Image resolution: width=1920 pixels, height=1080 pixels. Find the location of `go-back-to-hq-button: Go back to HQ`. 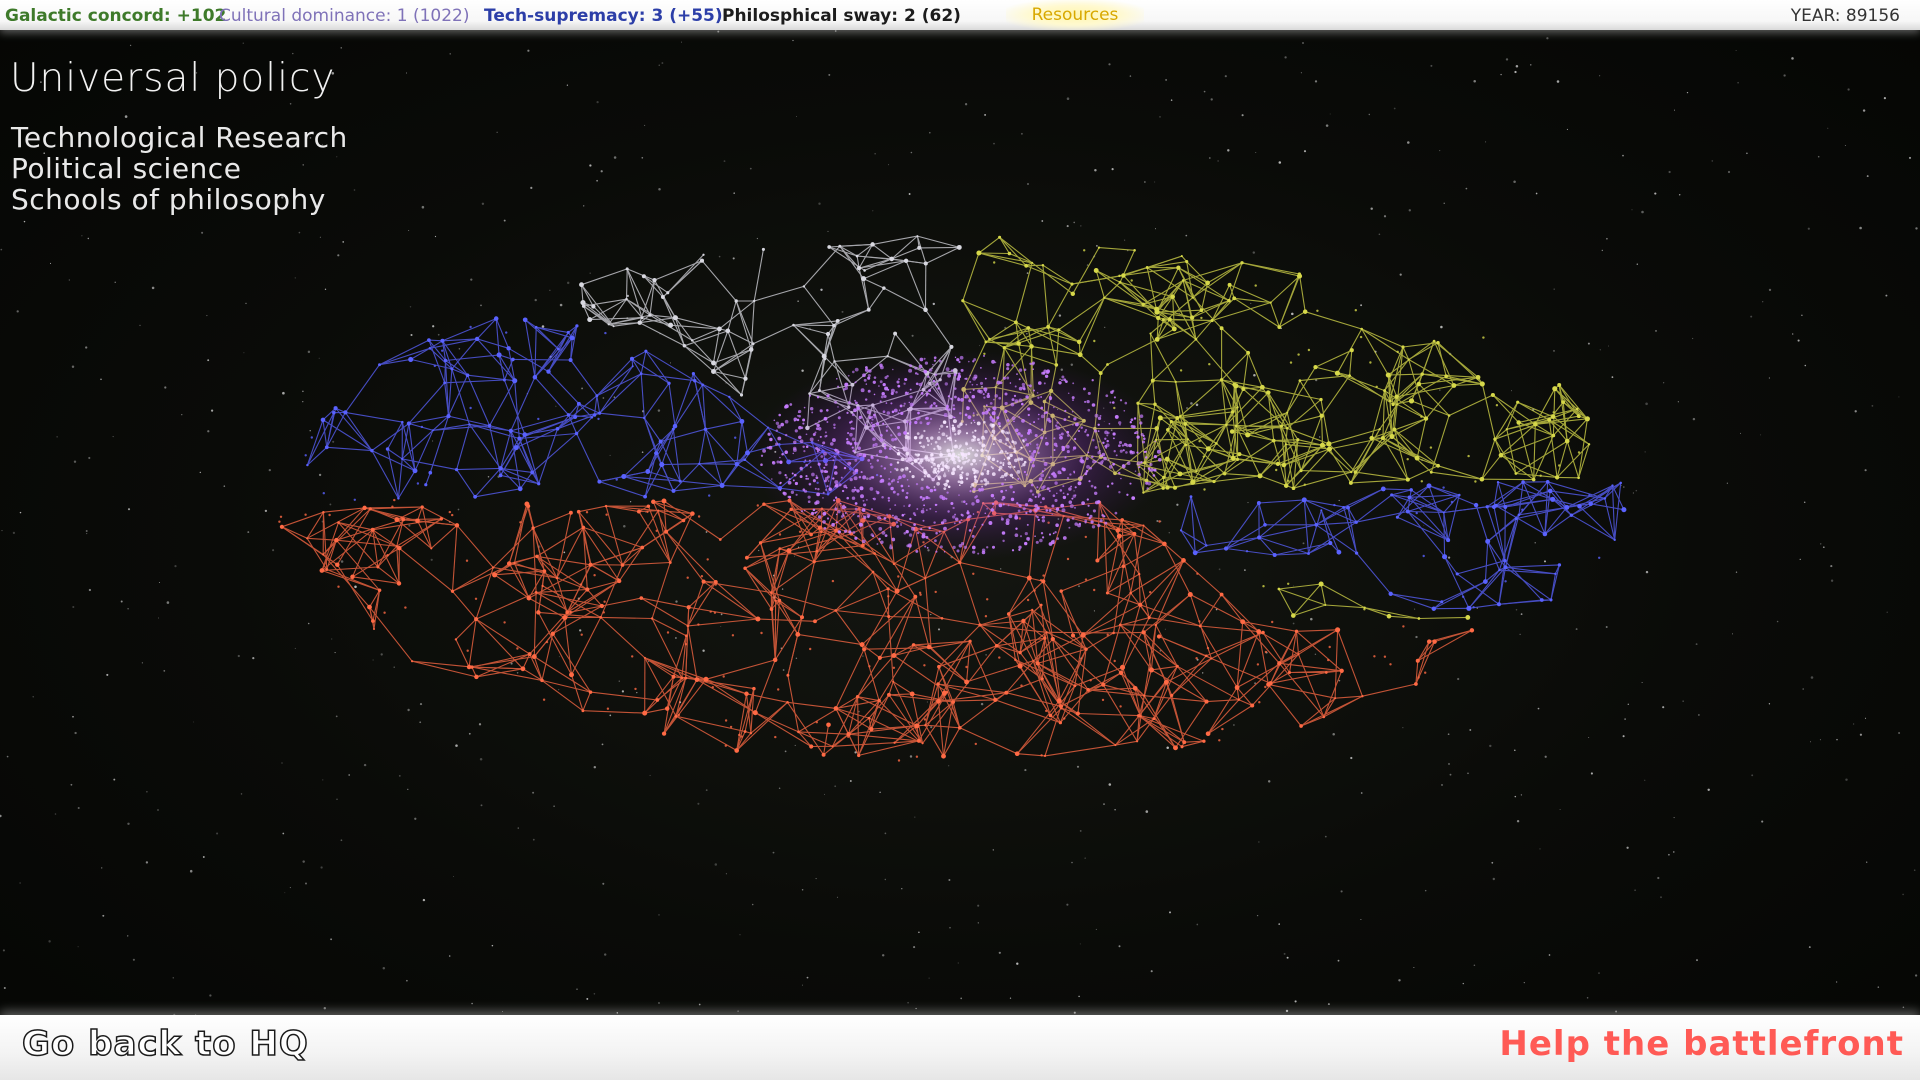

go-back-to-hq-button: Go back to HQ is located at coordinates (165, 1044).